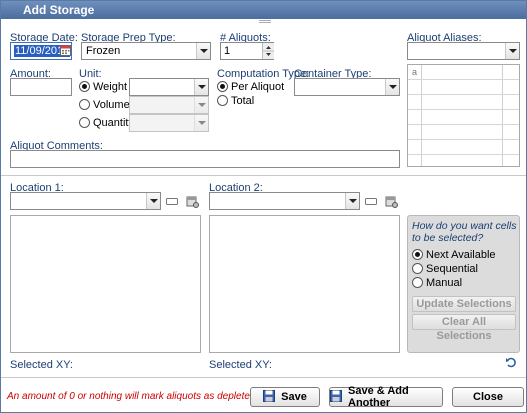  Describe the element at coordinates (378, 397) in the screenshot. I see `save-add-another-label: Save & Add Another` at that location.